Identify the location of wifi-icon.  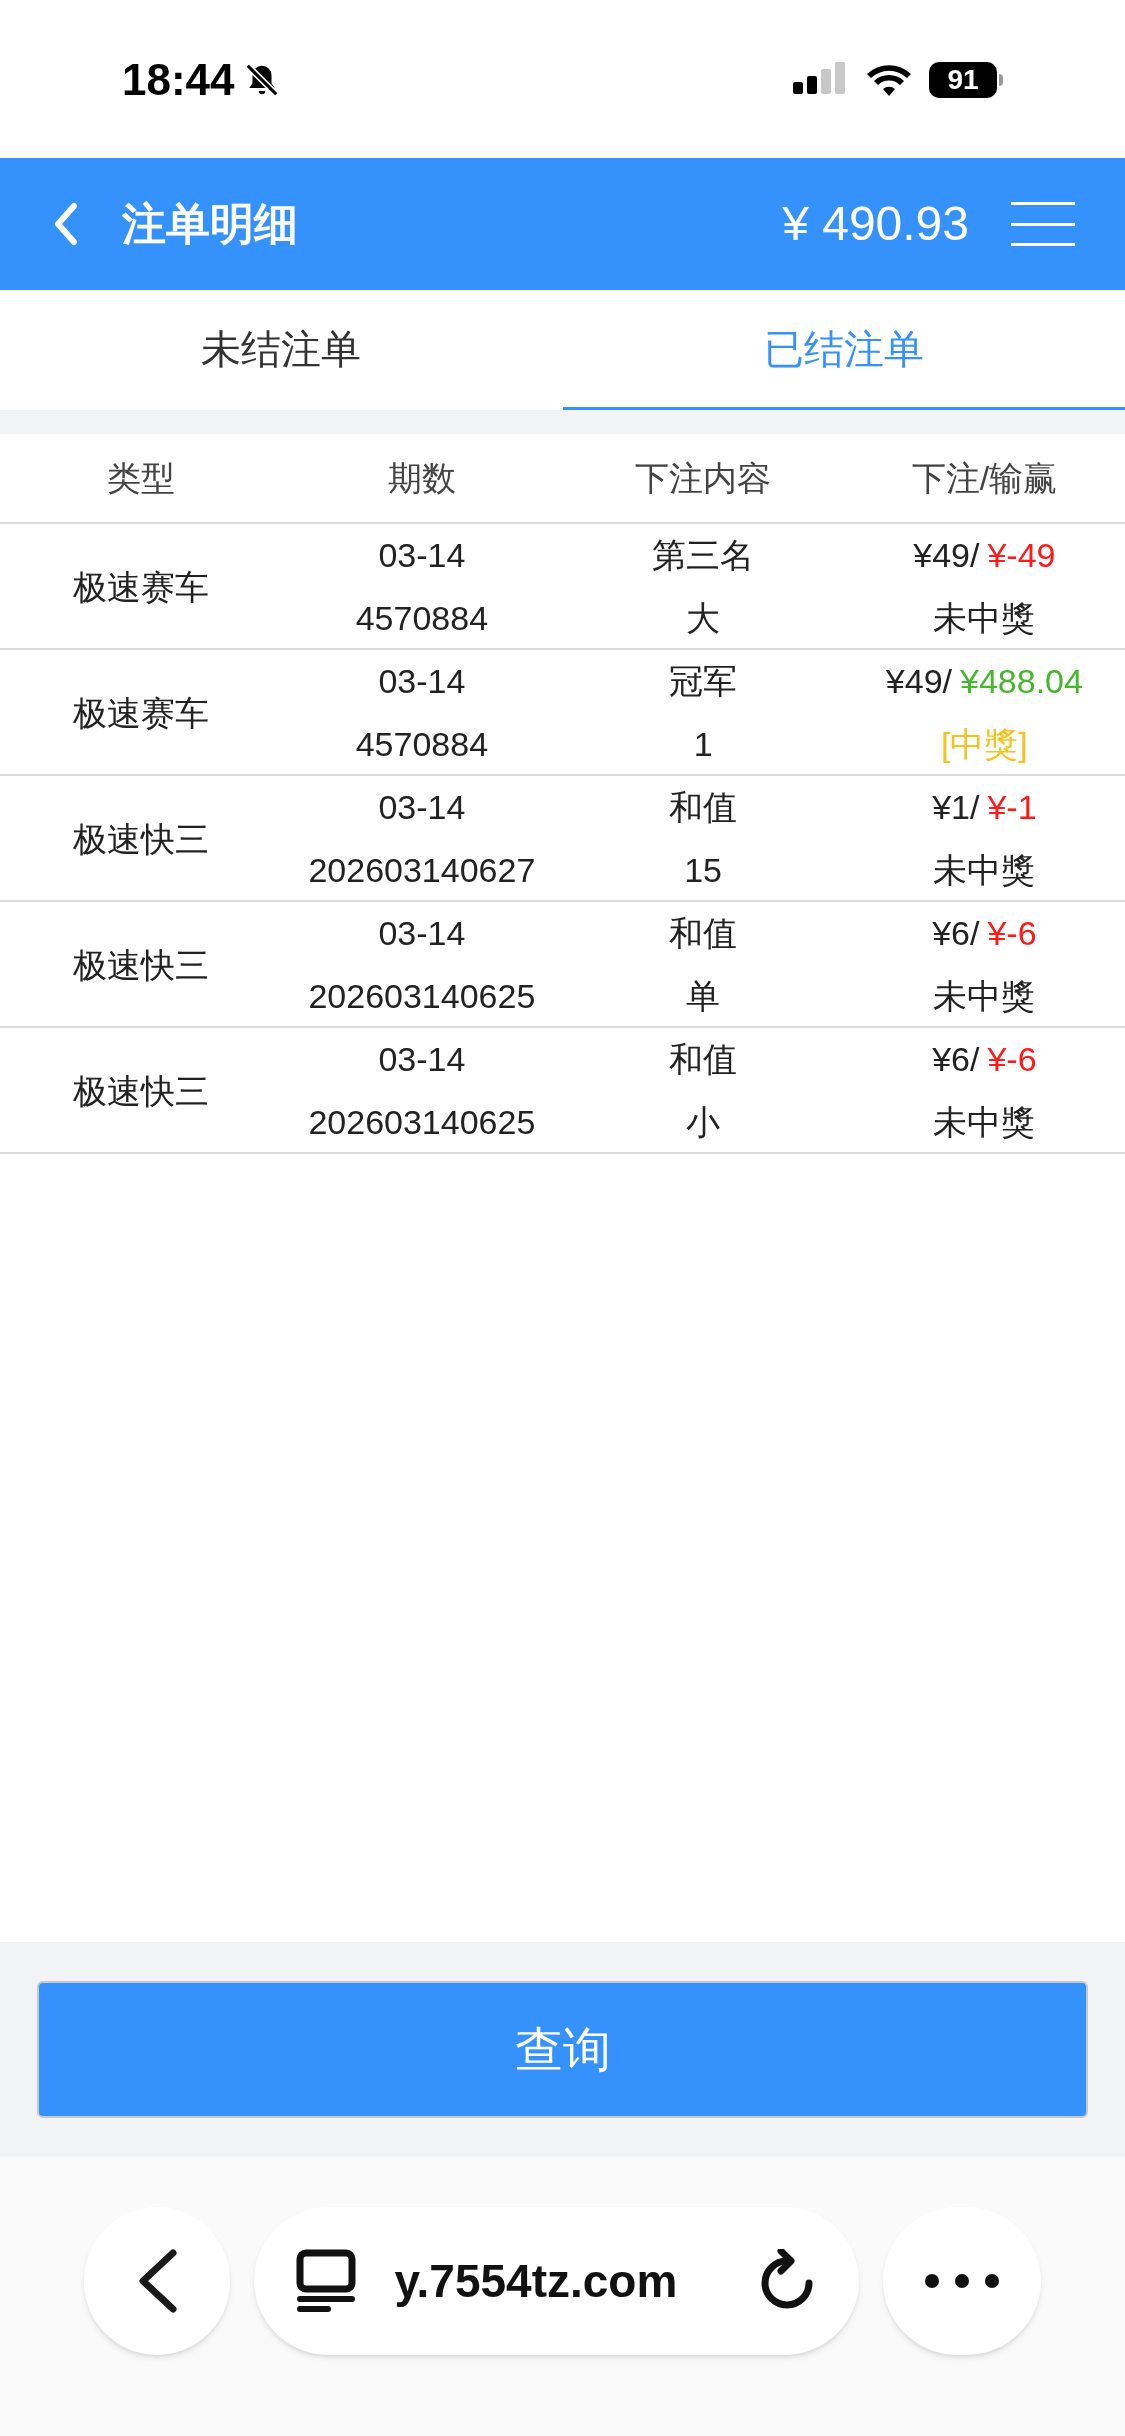
(889, 80).